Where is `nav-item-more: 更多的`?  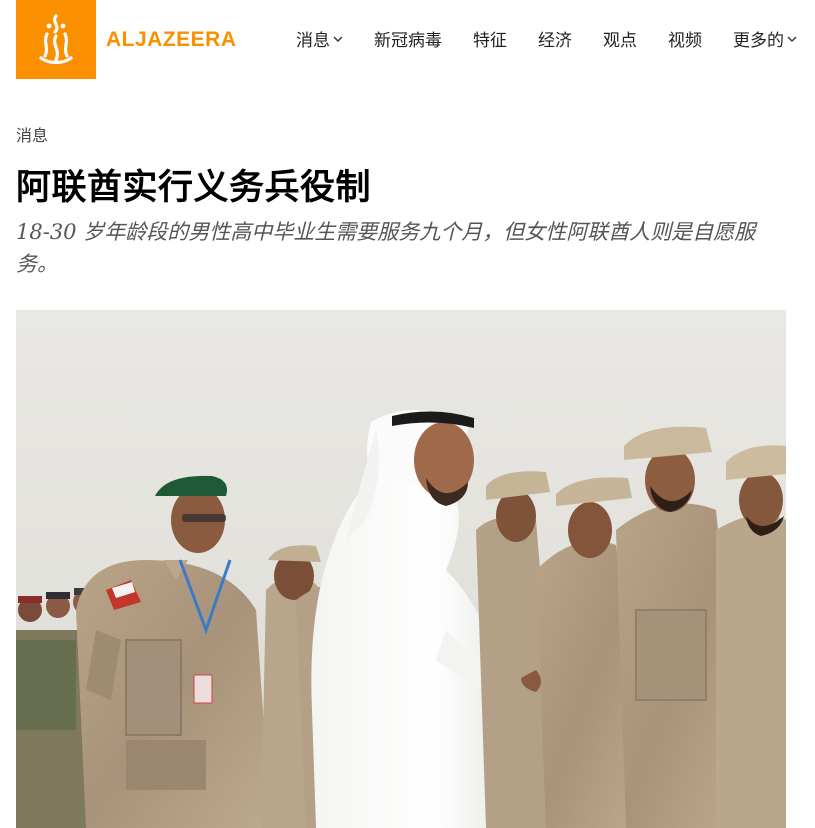 nav-item-more: 更多的 is located at coordinates (765, 38).